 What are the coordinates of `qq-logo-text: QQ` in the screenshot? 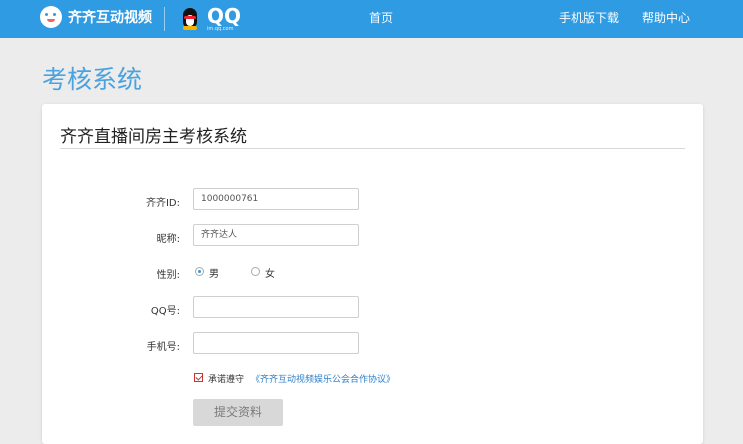 It's located at (224, 16).